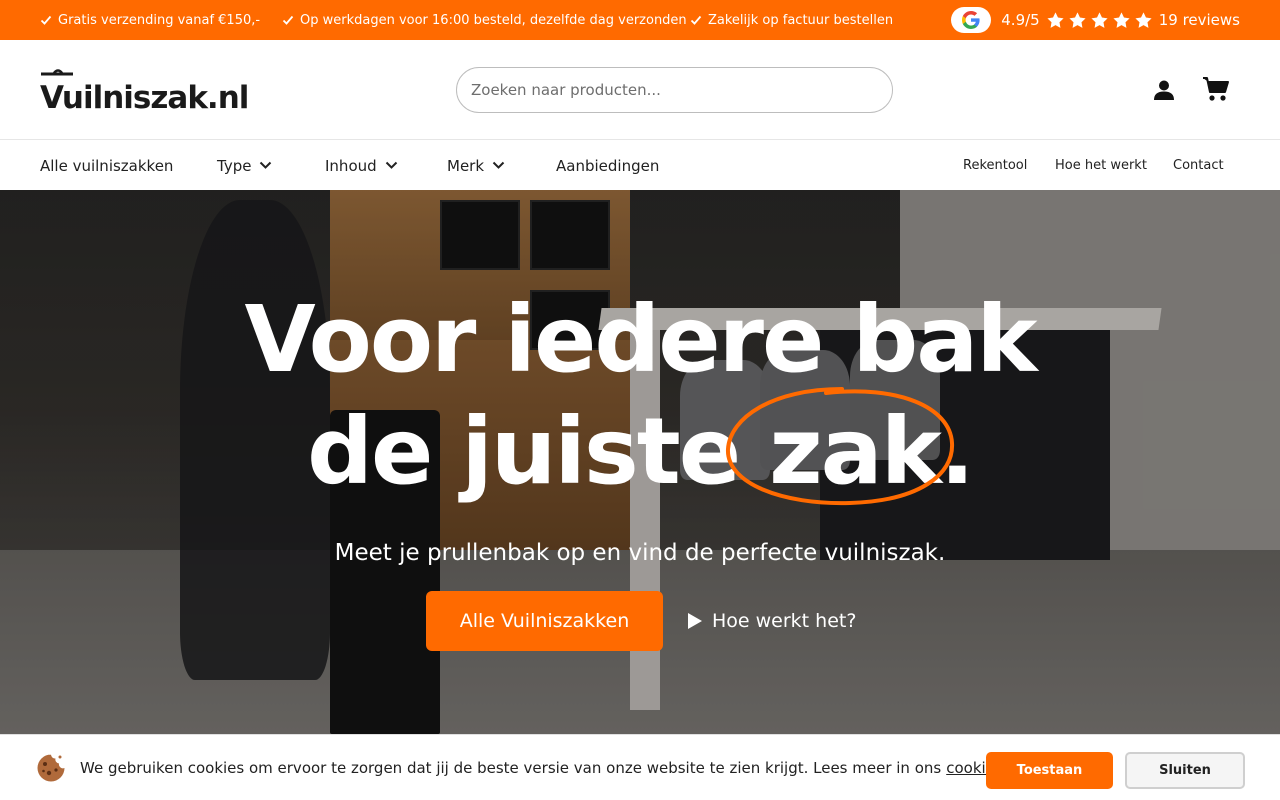 This screenshot has height=800, width=1280. What do you see at coordinates (1216, 89) in the screenshot?
I see `shopping-cart-icon` at bounding box center [1216, 89].